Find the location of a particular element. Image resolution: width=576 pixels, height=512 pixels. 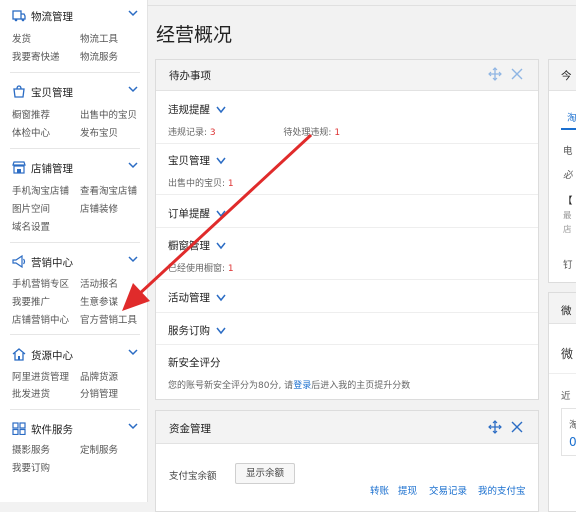

annotation-arrow is located at coordinates (217, 222).